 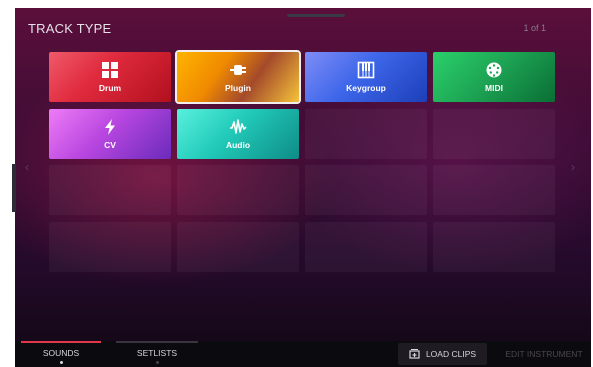 I want to click on tab-label: SETLISTS, so click(x=157, y=353).